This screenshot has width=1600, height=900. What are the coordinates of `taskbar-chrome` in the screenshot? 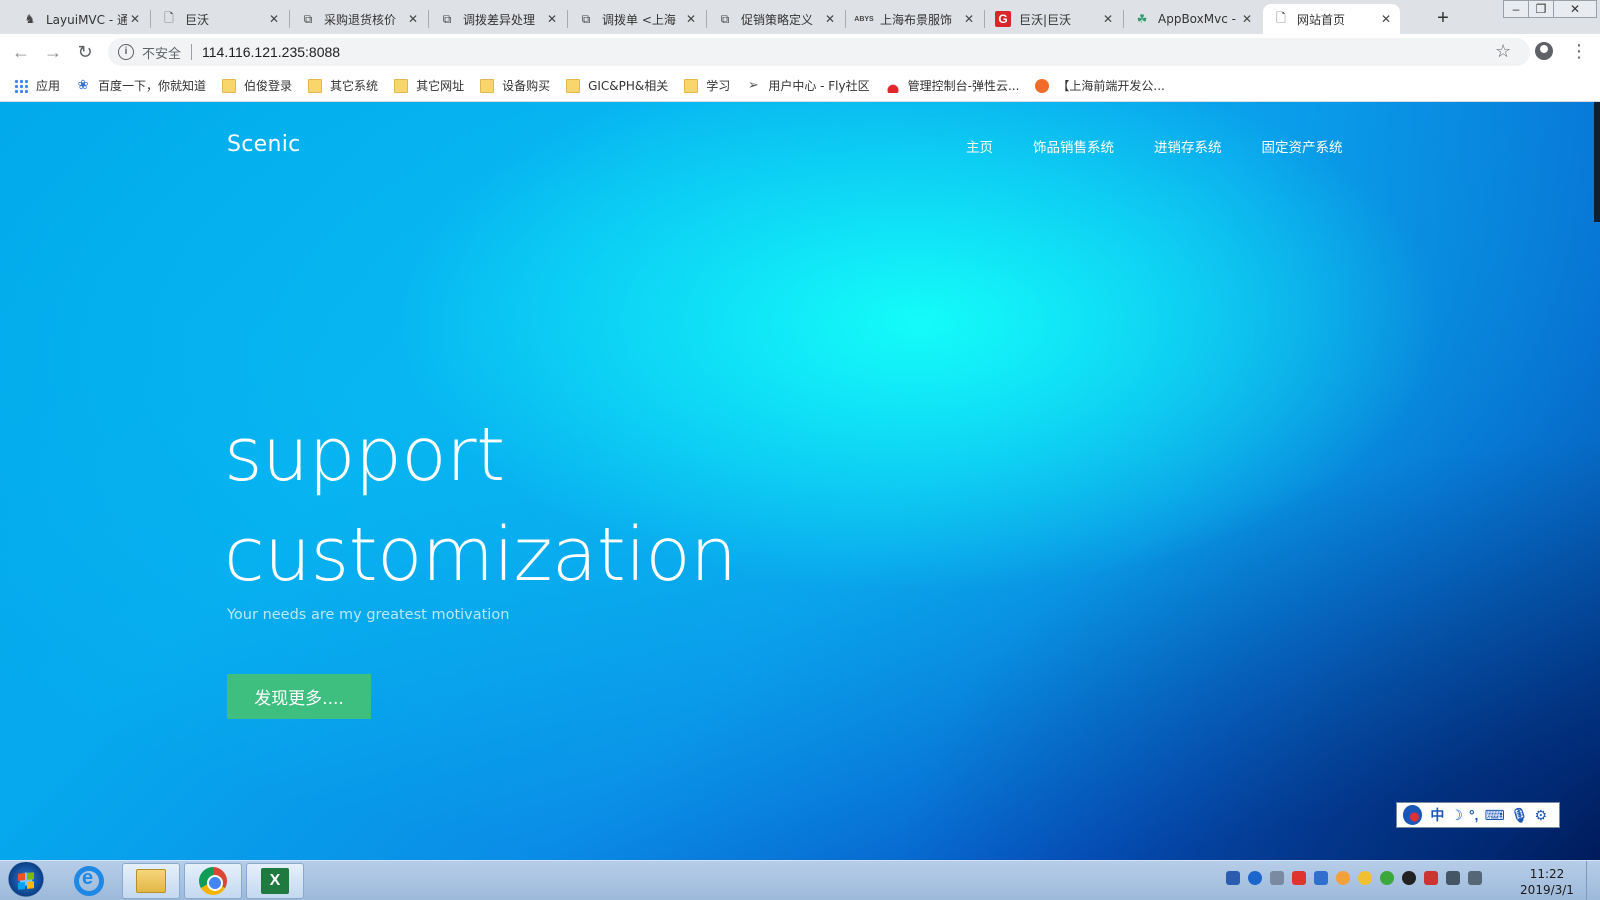 It's located at (213, 881).